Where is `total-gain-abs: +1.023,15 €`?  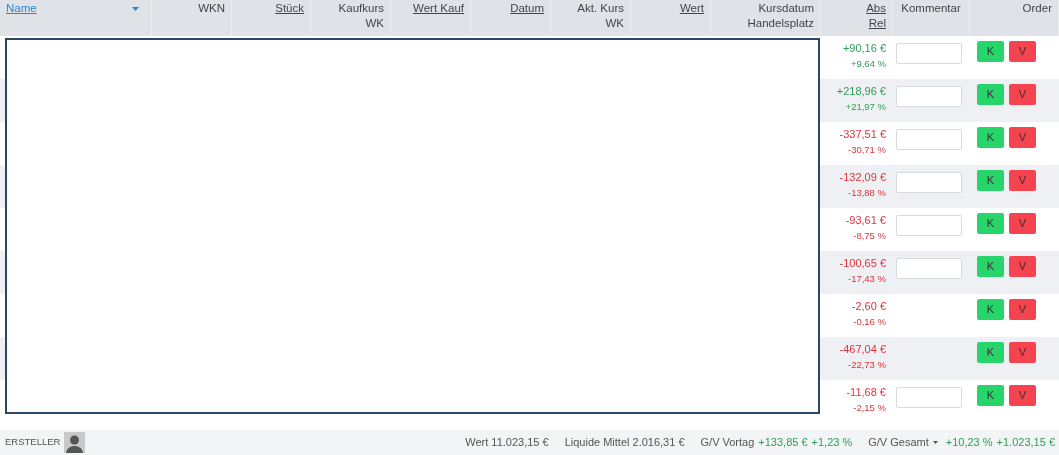
total-gain-abs: +1.023,15 € is located at coordinates (1025, 443).